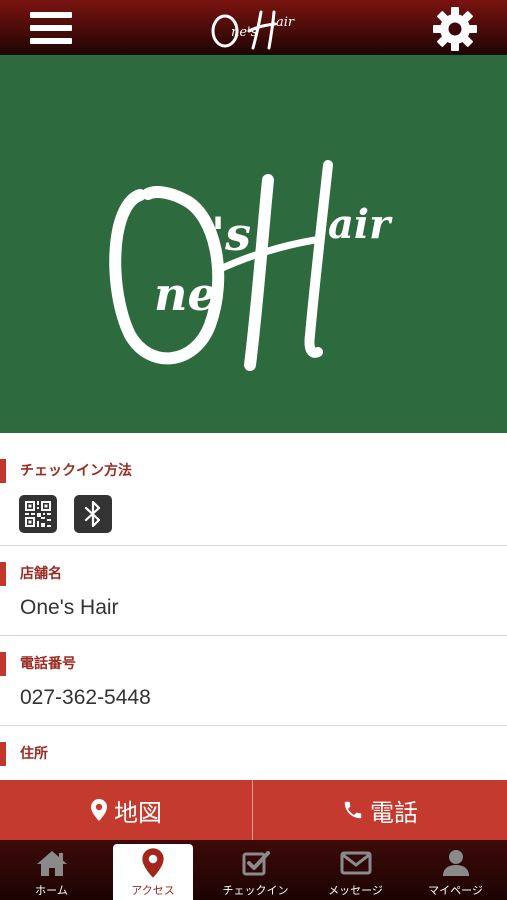 The image size is (507, 900). I want to click on qr-code-icon, so click(38, 514).